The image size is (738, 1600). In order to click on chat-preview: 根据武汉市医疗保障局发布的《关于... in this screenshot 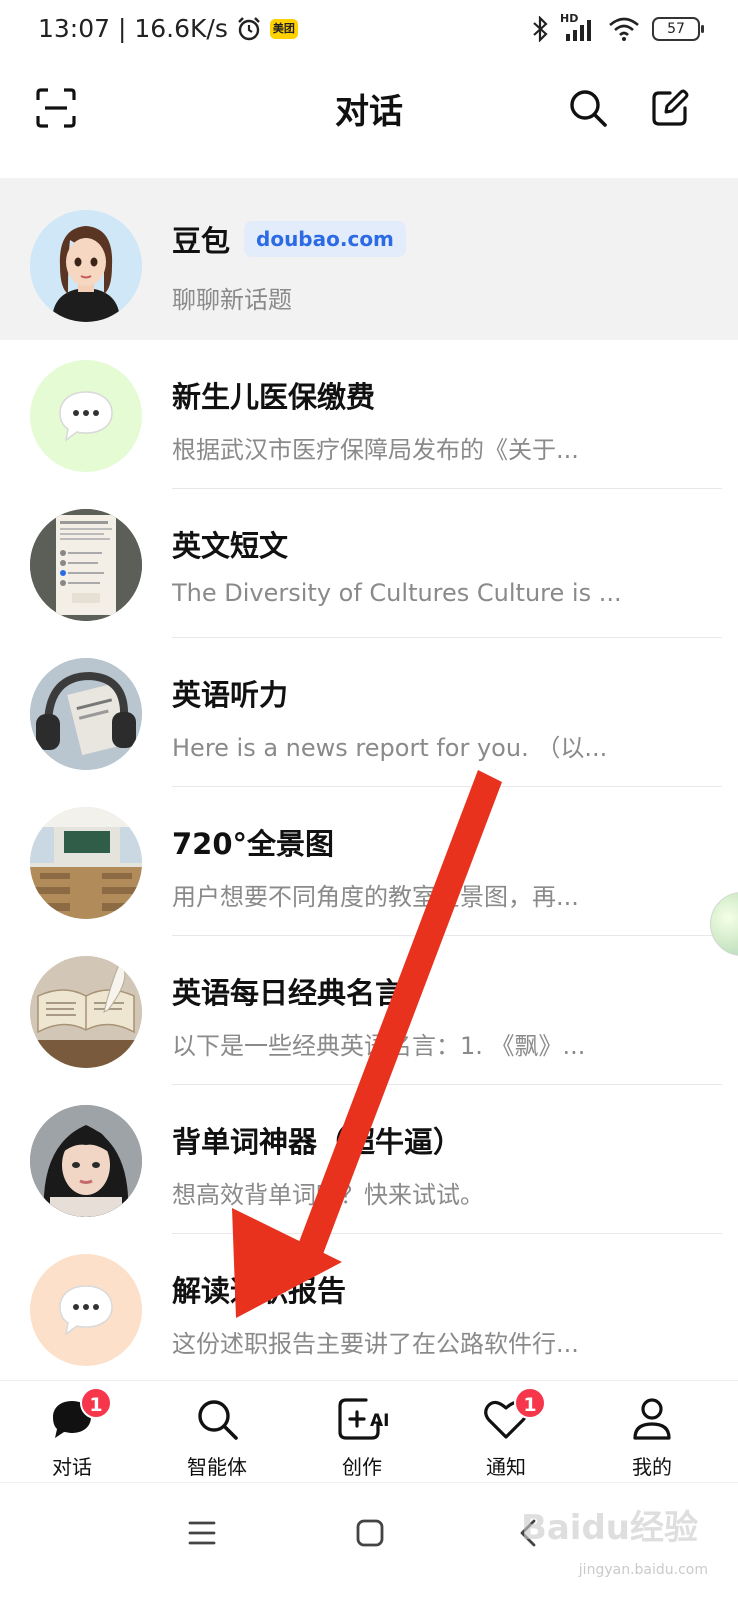, I will do `click(375, 450)`.